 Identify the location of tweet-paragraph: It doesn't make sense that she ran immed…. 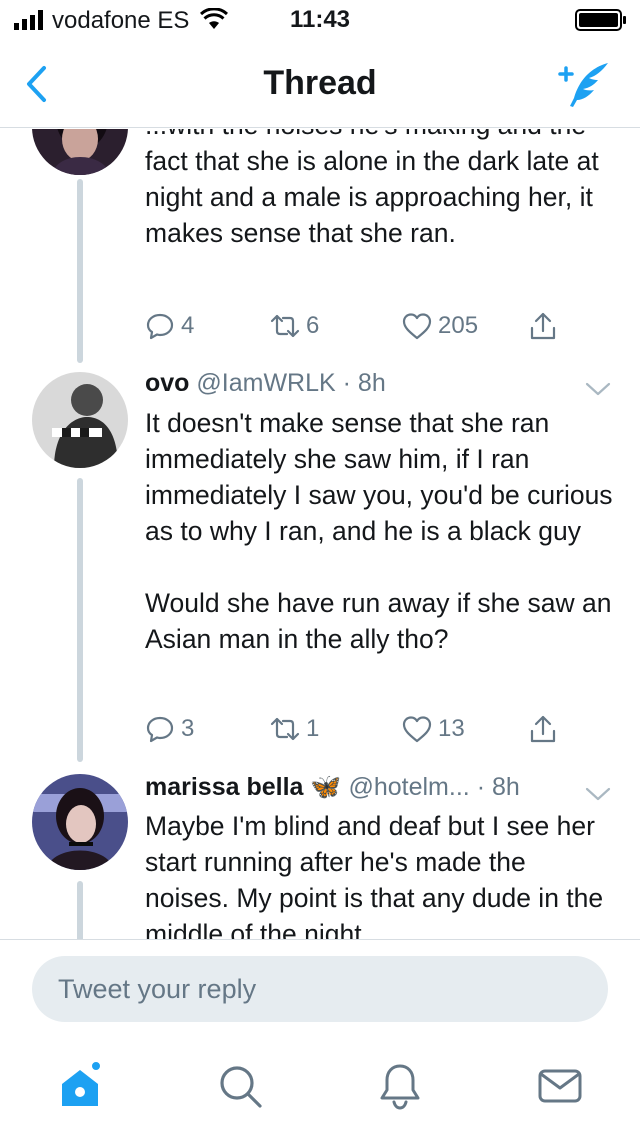
(379, 477).